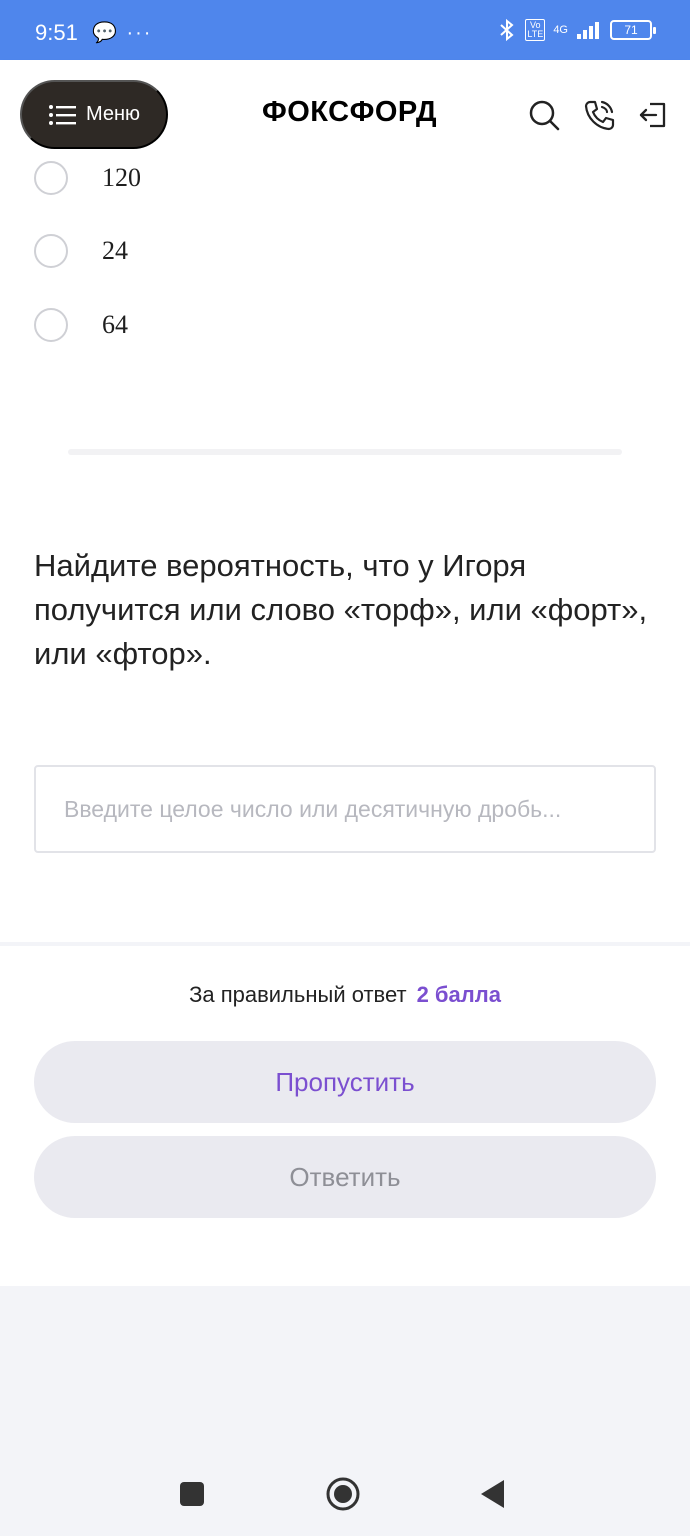 This screenshot has width=690, height=1536. What do you see at coordinates (298, 994) in the screenshot?
I see `points-text: За правильный ответ` at bounding box center [298, 994].